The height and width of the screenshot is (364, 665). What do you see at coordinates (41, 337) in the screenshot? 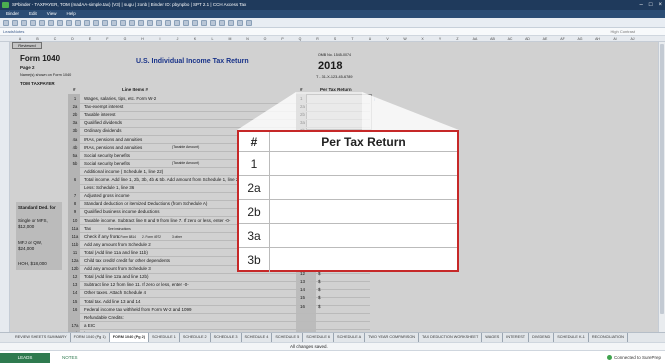
I see `sheet-tab: REVIEW SHEETS SUMMARY` at bounding box center [41, 337].